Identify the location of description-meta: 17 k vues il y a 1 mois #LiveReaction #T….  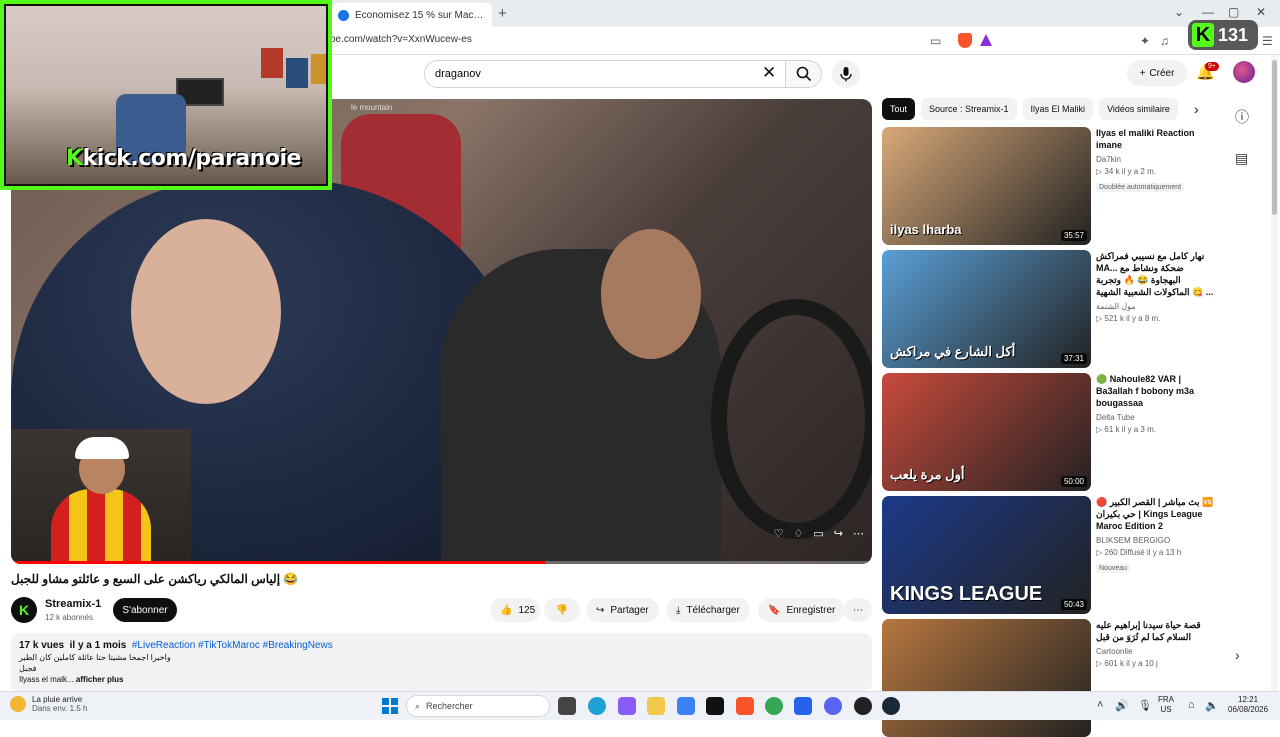
(441, 645).